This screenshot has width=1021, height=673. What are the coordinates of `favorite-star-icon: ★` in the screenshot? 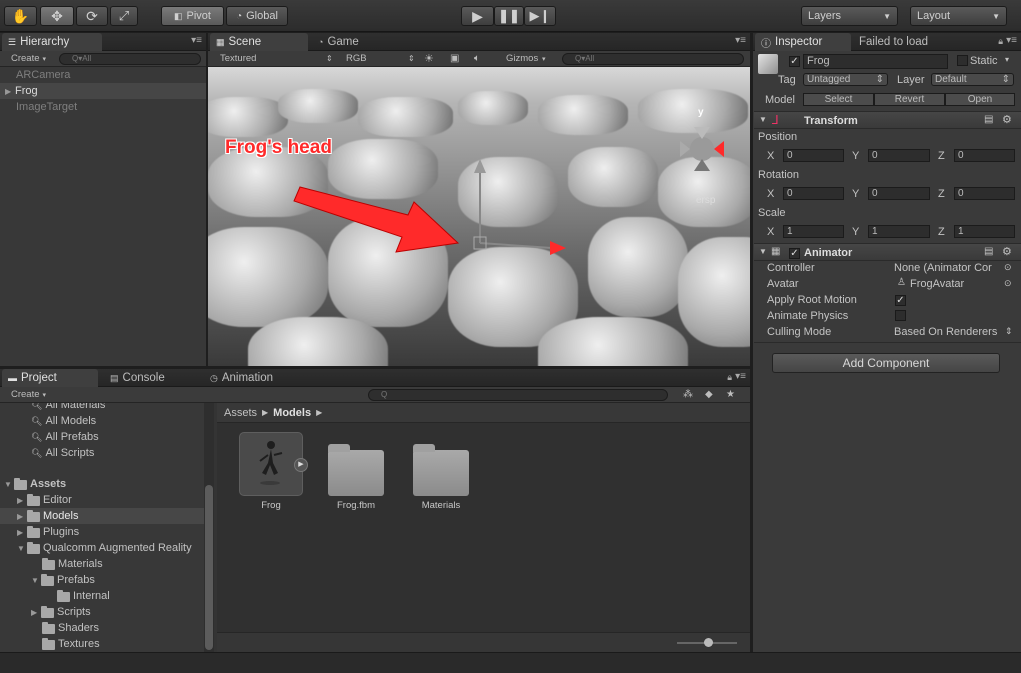 It's located at (730, 394).